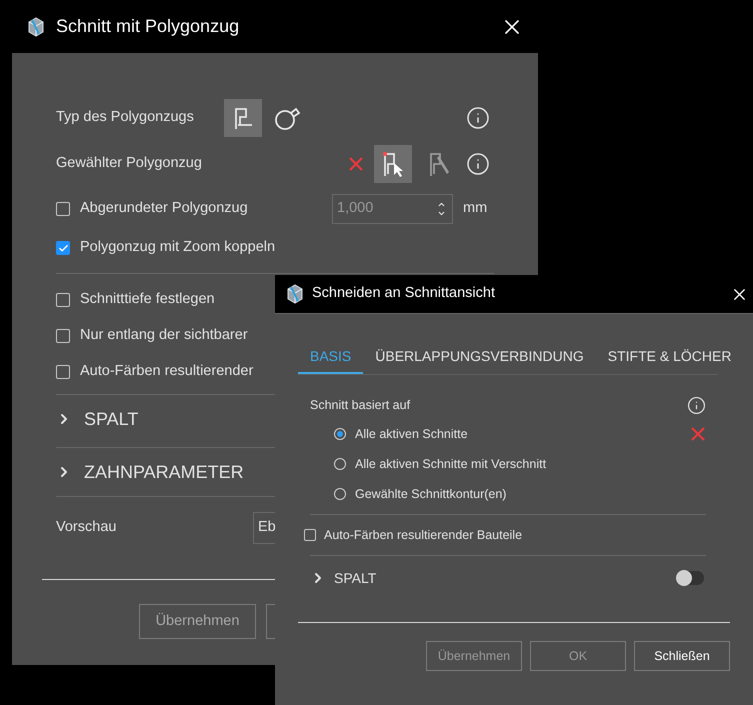 The height and width of the screenshot is (705, 753). I want to click on unit-label: mm, so click(475, 208).